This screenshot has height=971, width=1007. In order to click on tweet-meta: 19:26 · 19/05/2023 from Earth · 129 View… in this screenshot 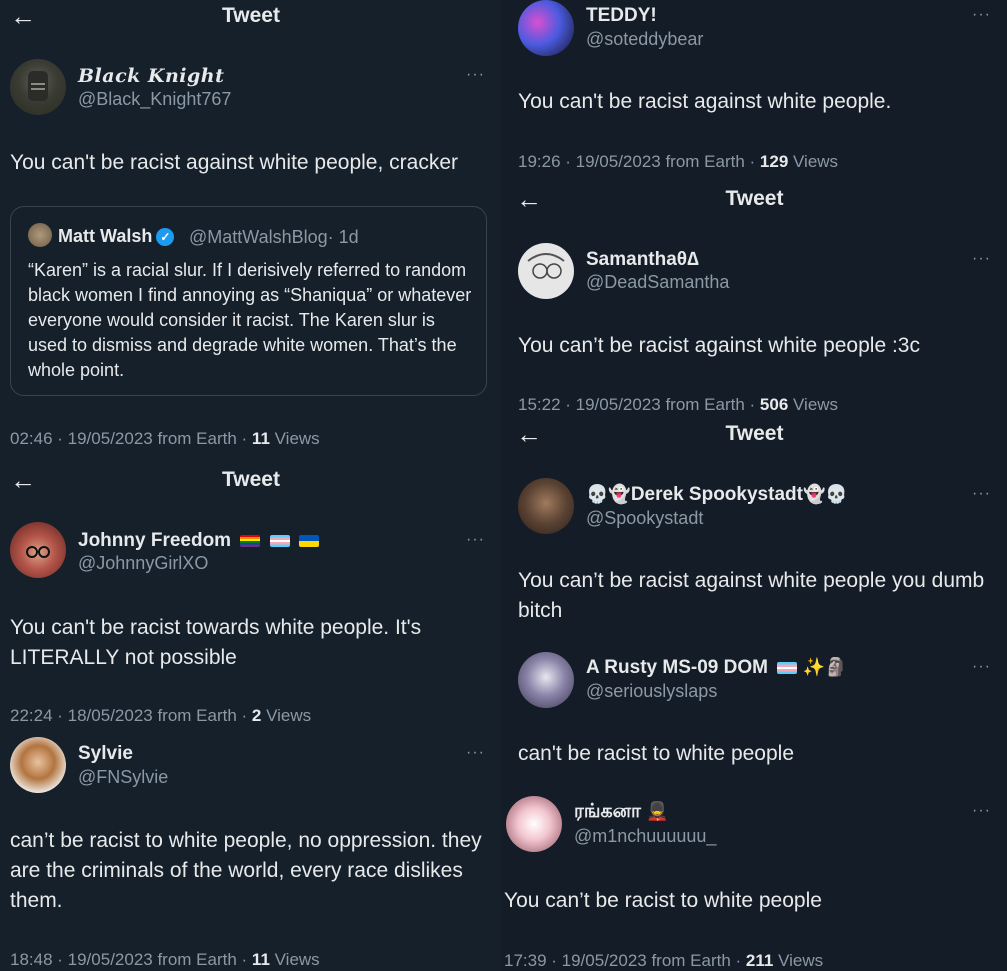, I will do `click(678, 161)`.